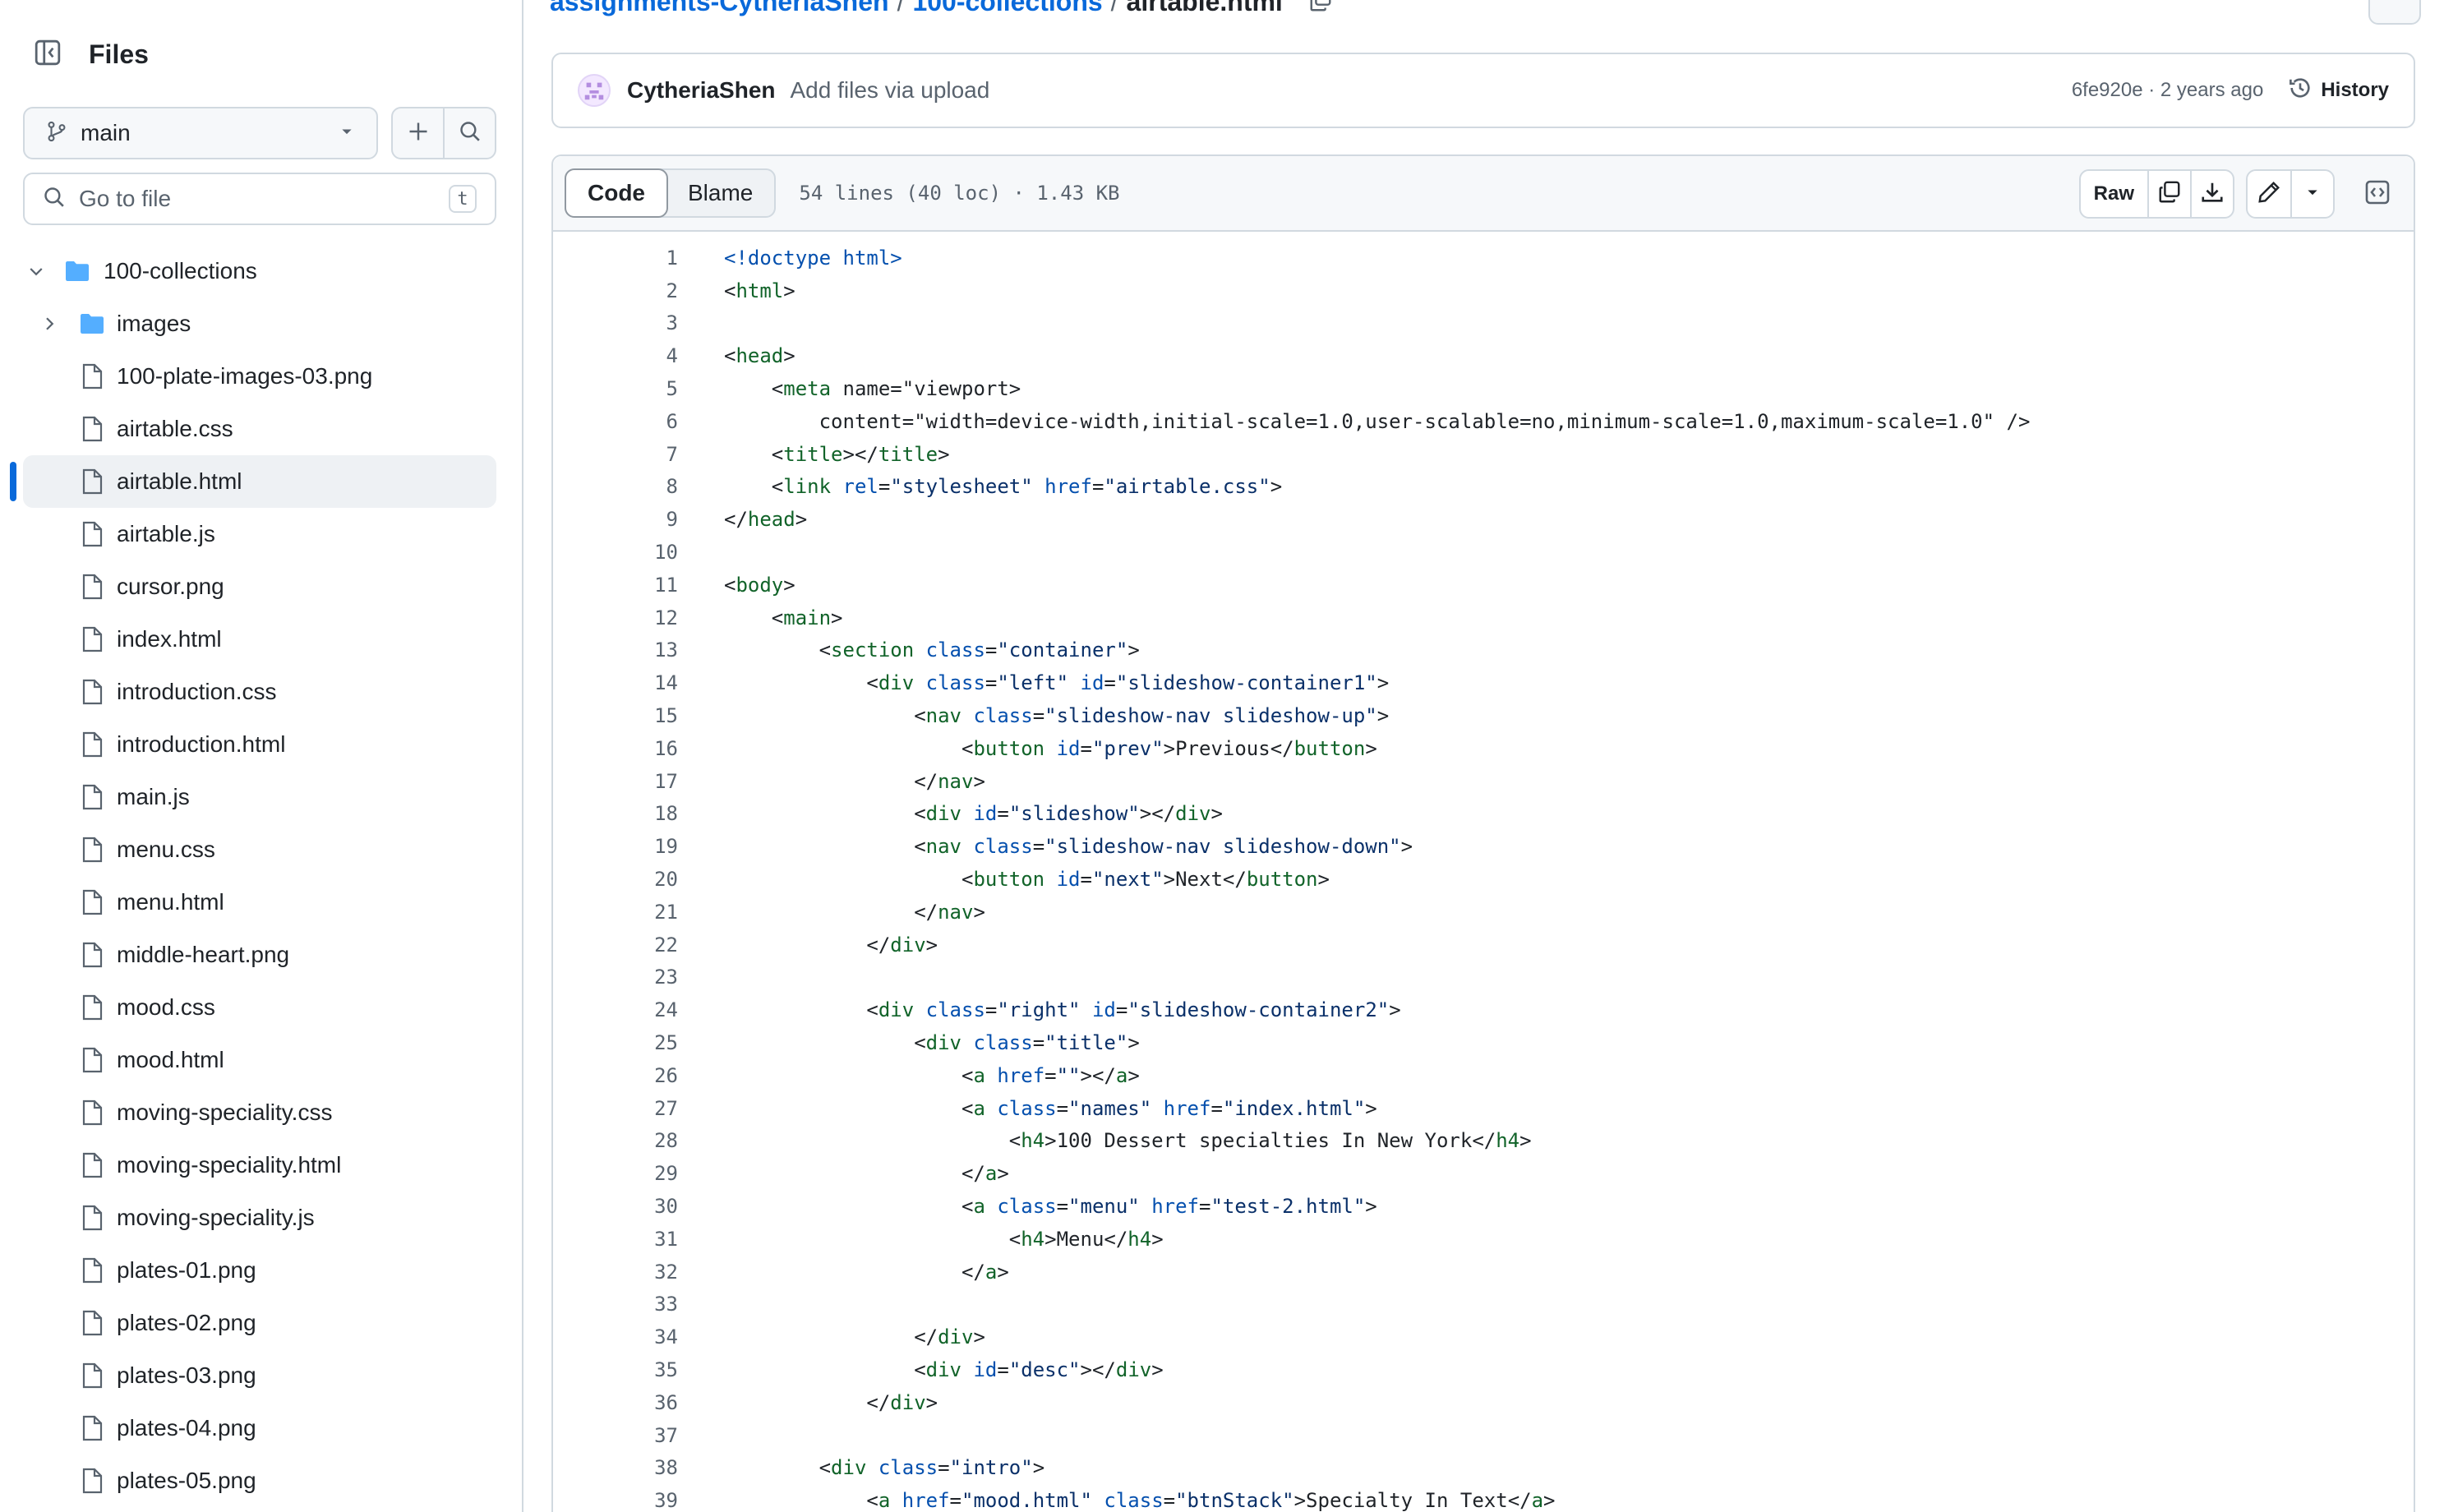  What do you see at coordinates (261, 429) in the screenshot?
I see `tree-file-item: airtable.css` at bounding box center [261, 429].